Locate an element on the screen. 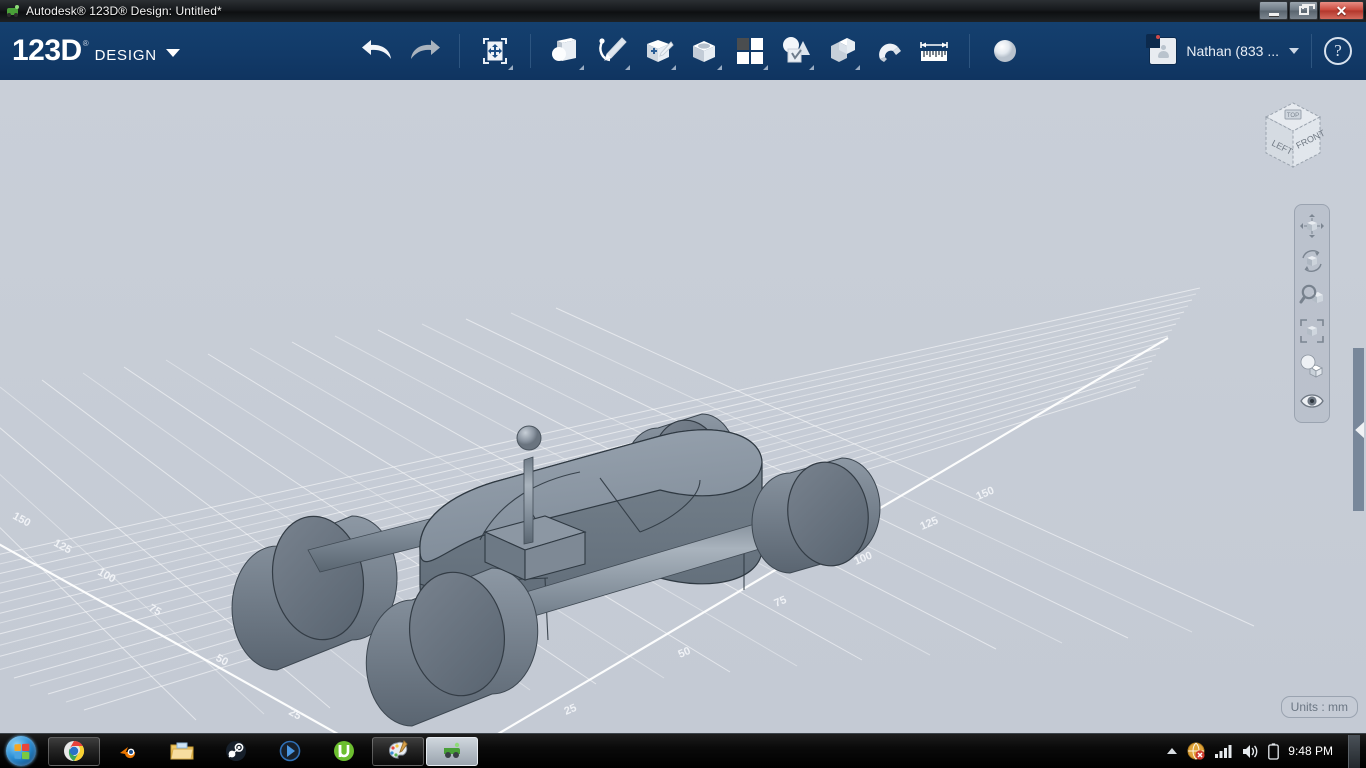  ruler-measure-icon is located at coordinates (934, 51).